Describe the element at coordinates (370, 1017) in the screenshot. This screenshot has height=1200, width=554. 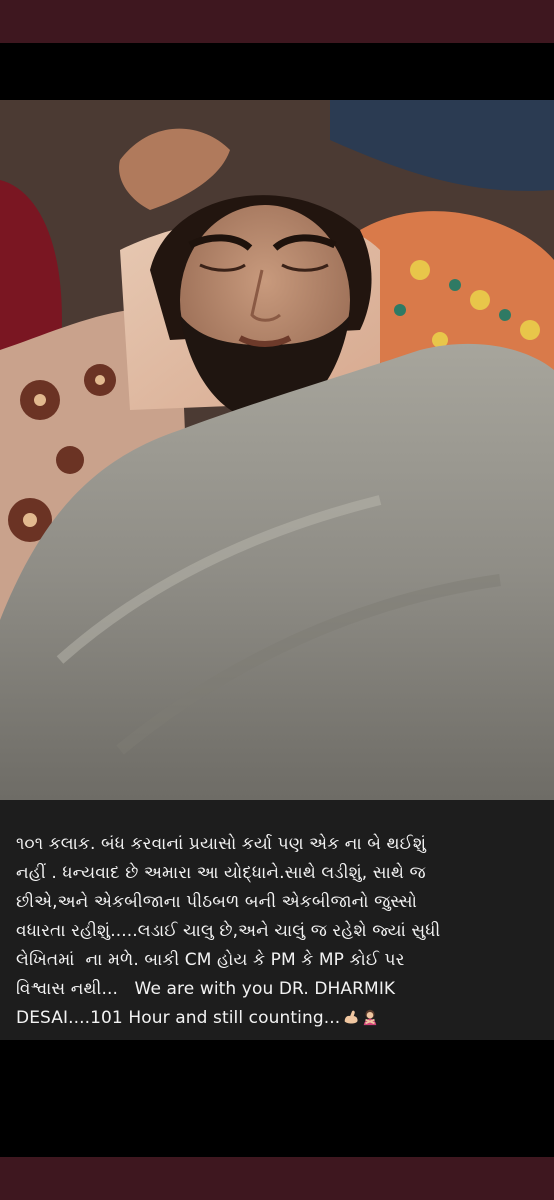
I see `woman-gesturing-no-icon` at that location.